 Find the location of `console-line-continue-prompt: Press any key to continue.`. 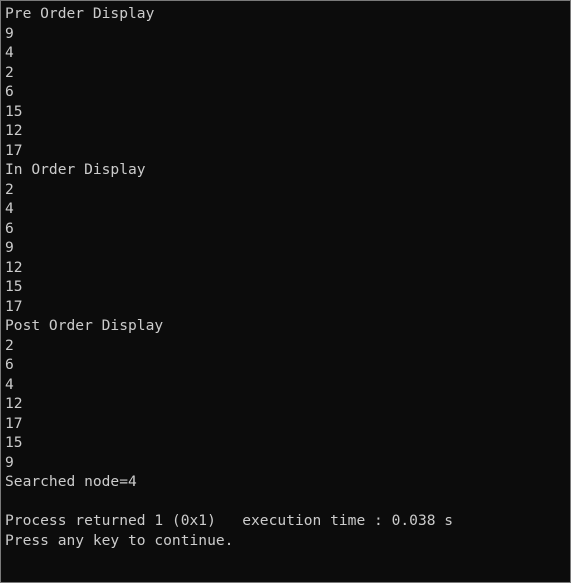

console-line-continue-prompt: Press any key to continue. is located at coordinates (119, 540).